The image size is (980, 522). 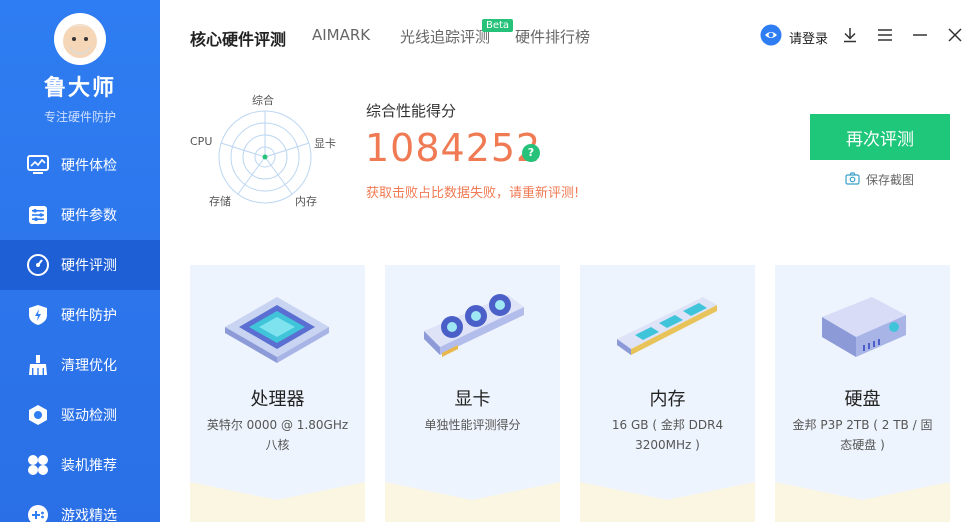 What do you see at coordinates (38, 215) in the screenshot?
I see `sliders-icon` at bounding box center [38, 215].